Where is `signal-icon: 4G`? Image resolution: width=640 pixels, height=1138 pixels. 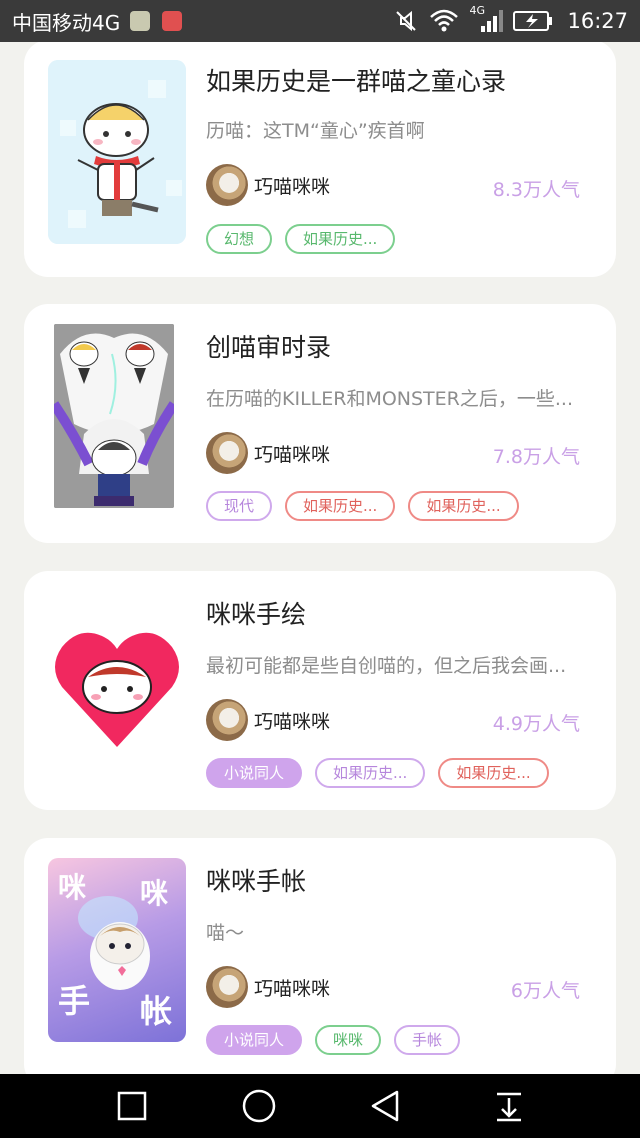
signal-icon: 4G is located at coordinates (486, 19).